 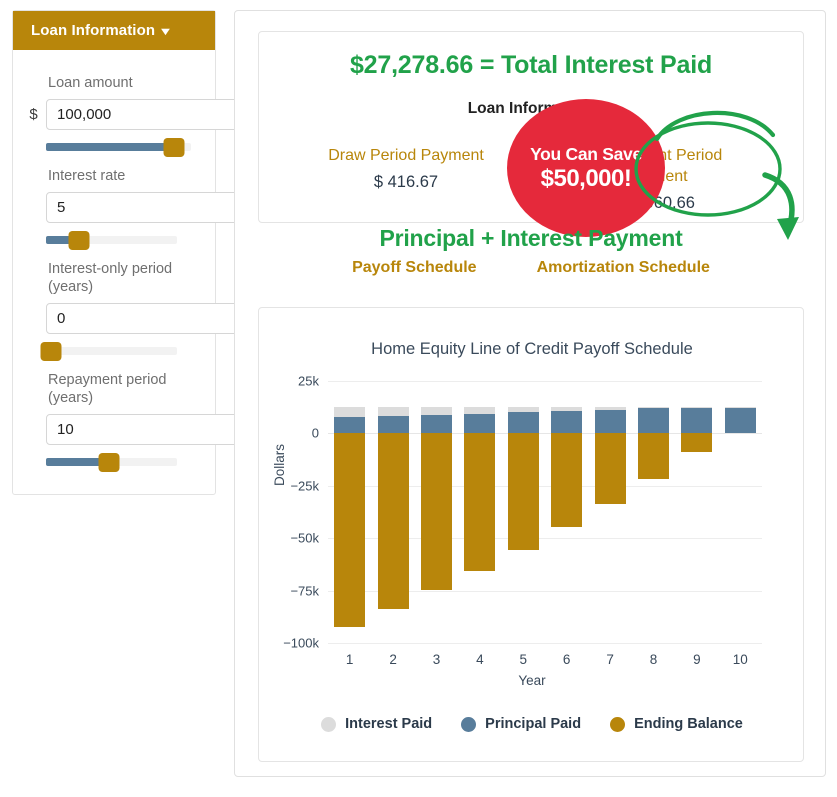 I want to click on draw-period-payment-block: Draw Period Payment $ 416.67, so click(x=406, y=179).